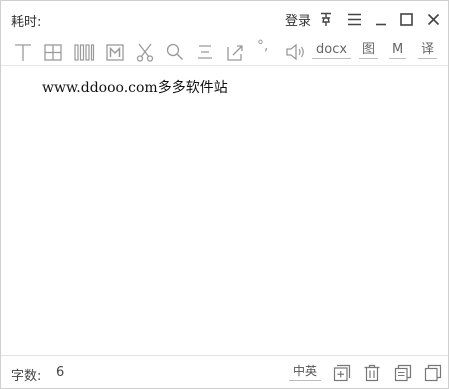 This screenshot has height=389, width=449. I want to click on title-bar: 耗时: 登录, so click(224, 19).